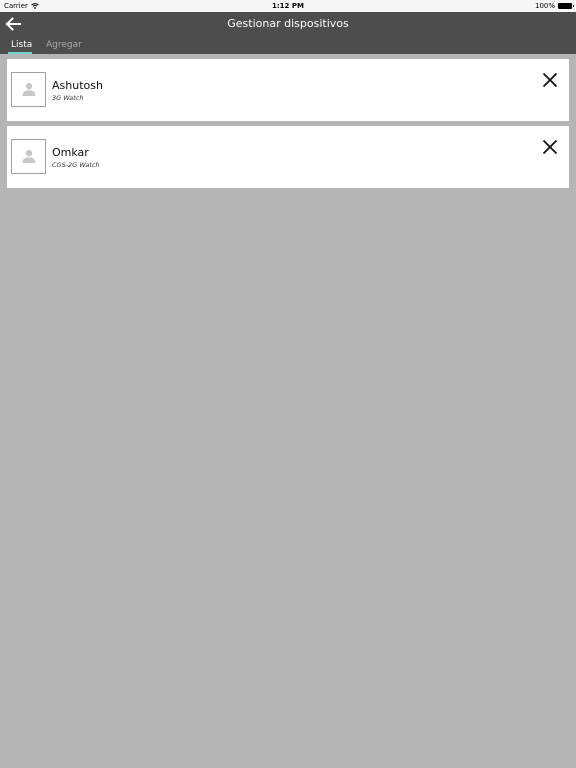 The height and width of the screenshot is (768, 576). I want to click on device-name: Ashutosh, so click(77, 85).